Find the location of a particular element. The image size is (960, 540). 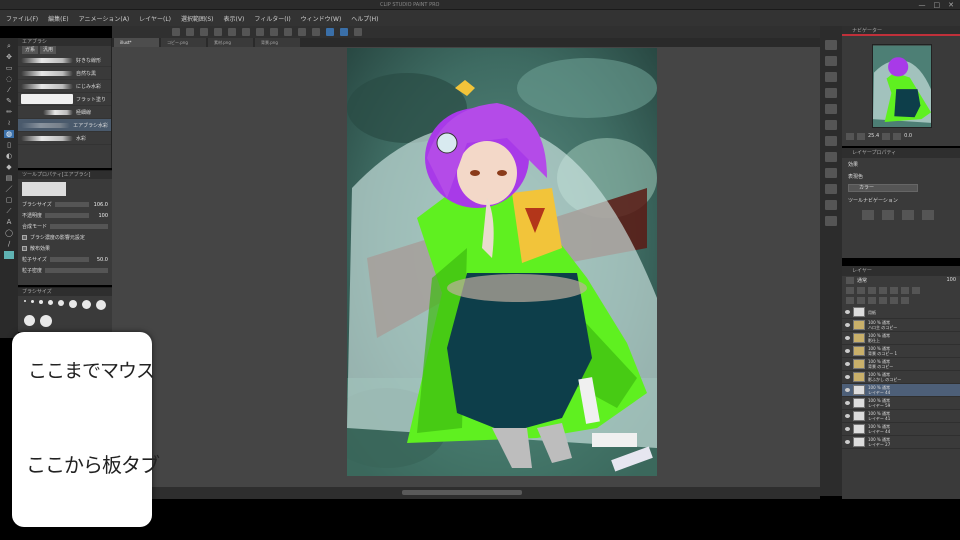

deselect-icon is located at coordinates (274, 32).